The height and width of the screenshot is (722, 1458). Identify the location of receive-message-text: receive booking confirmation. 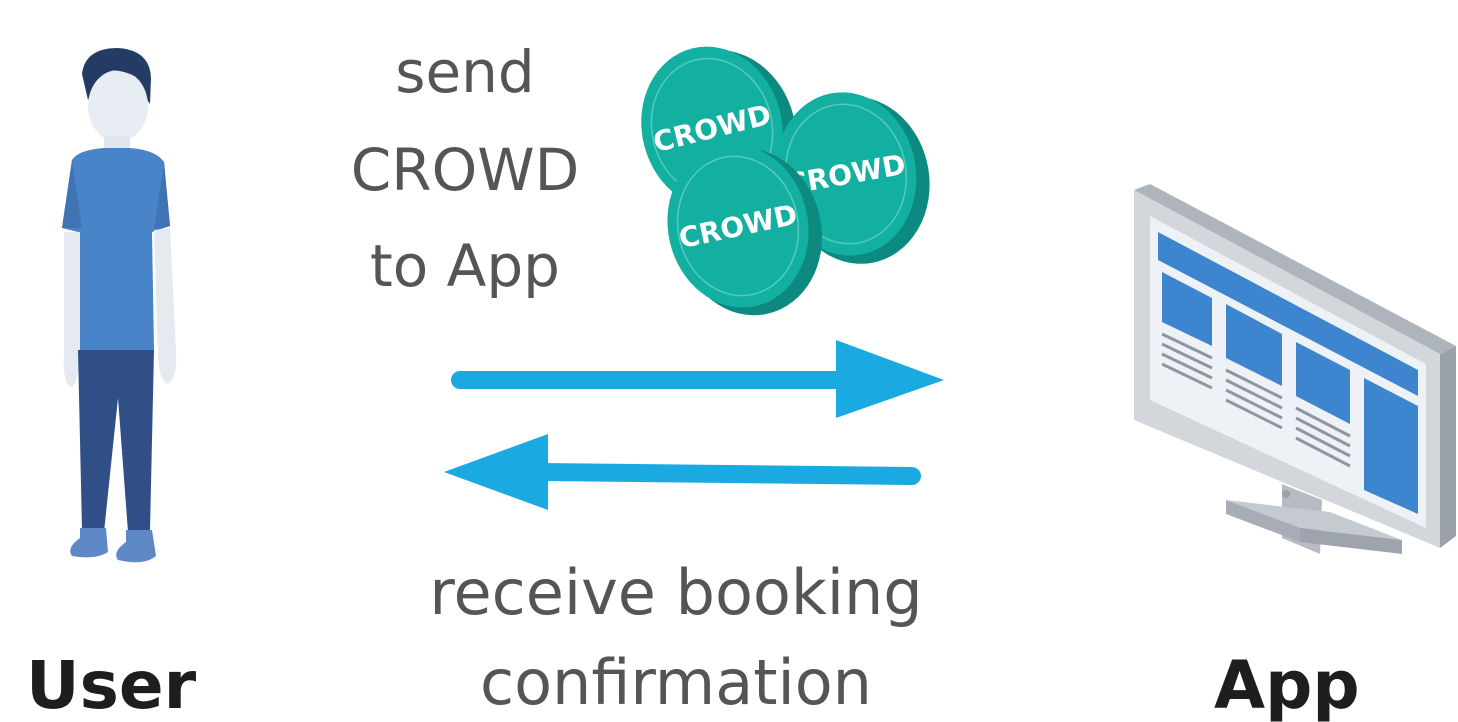
(675, 637).